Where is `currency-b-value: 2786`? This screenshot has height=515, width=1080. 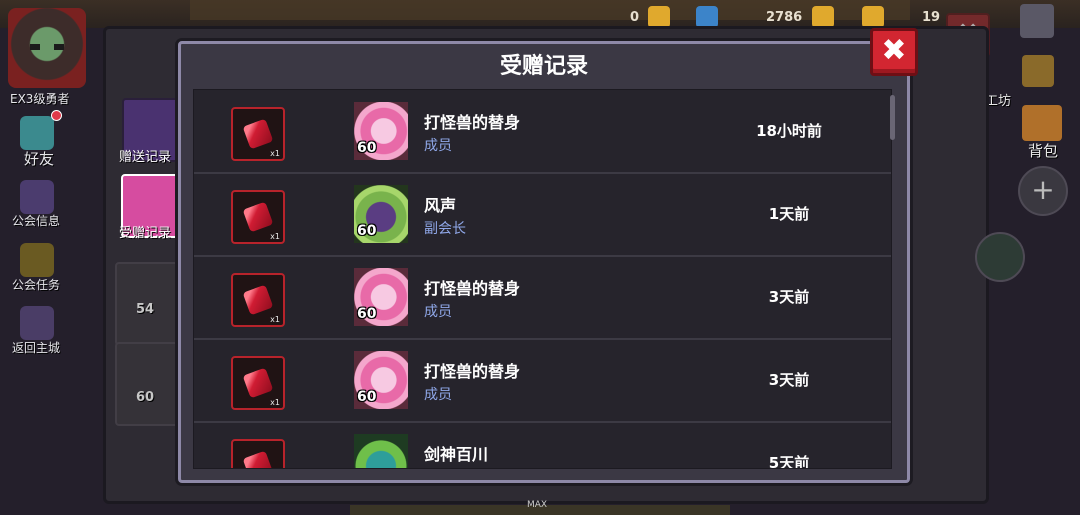 currency-b-value: 2786 is located at coordinates (784, 17).